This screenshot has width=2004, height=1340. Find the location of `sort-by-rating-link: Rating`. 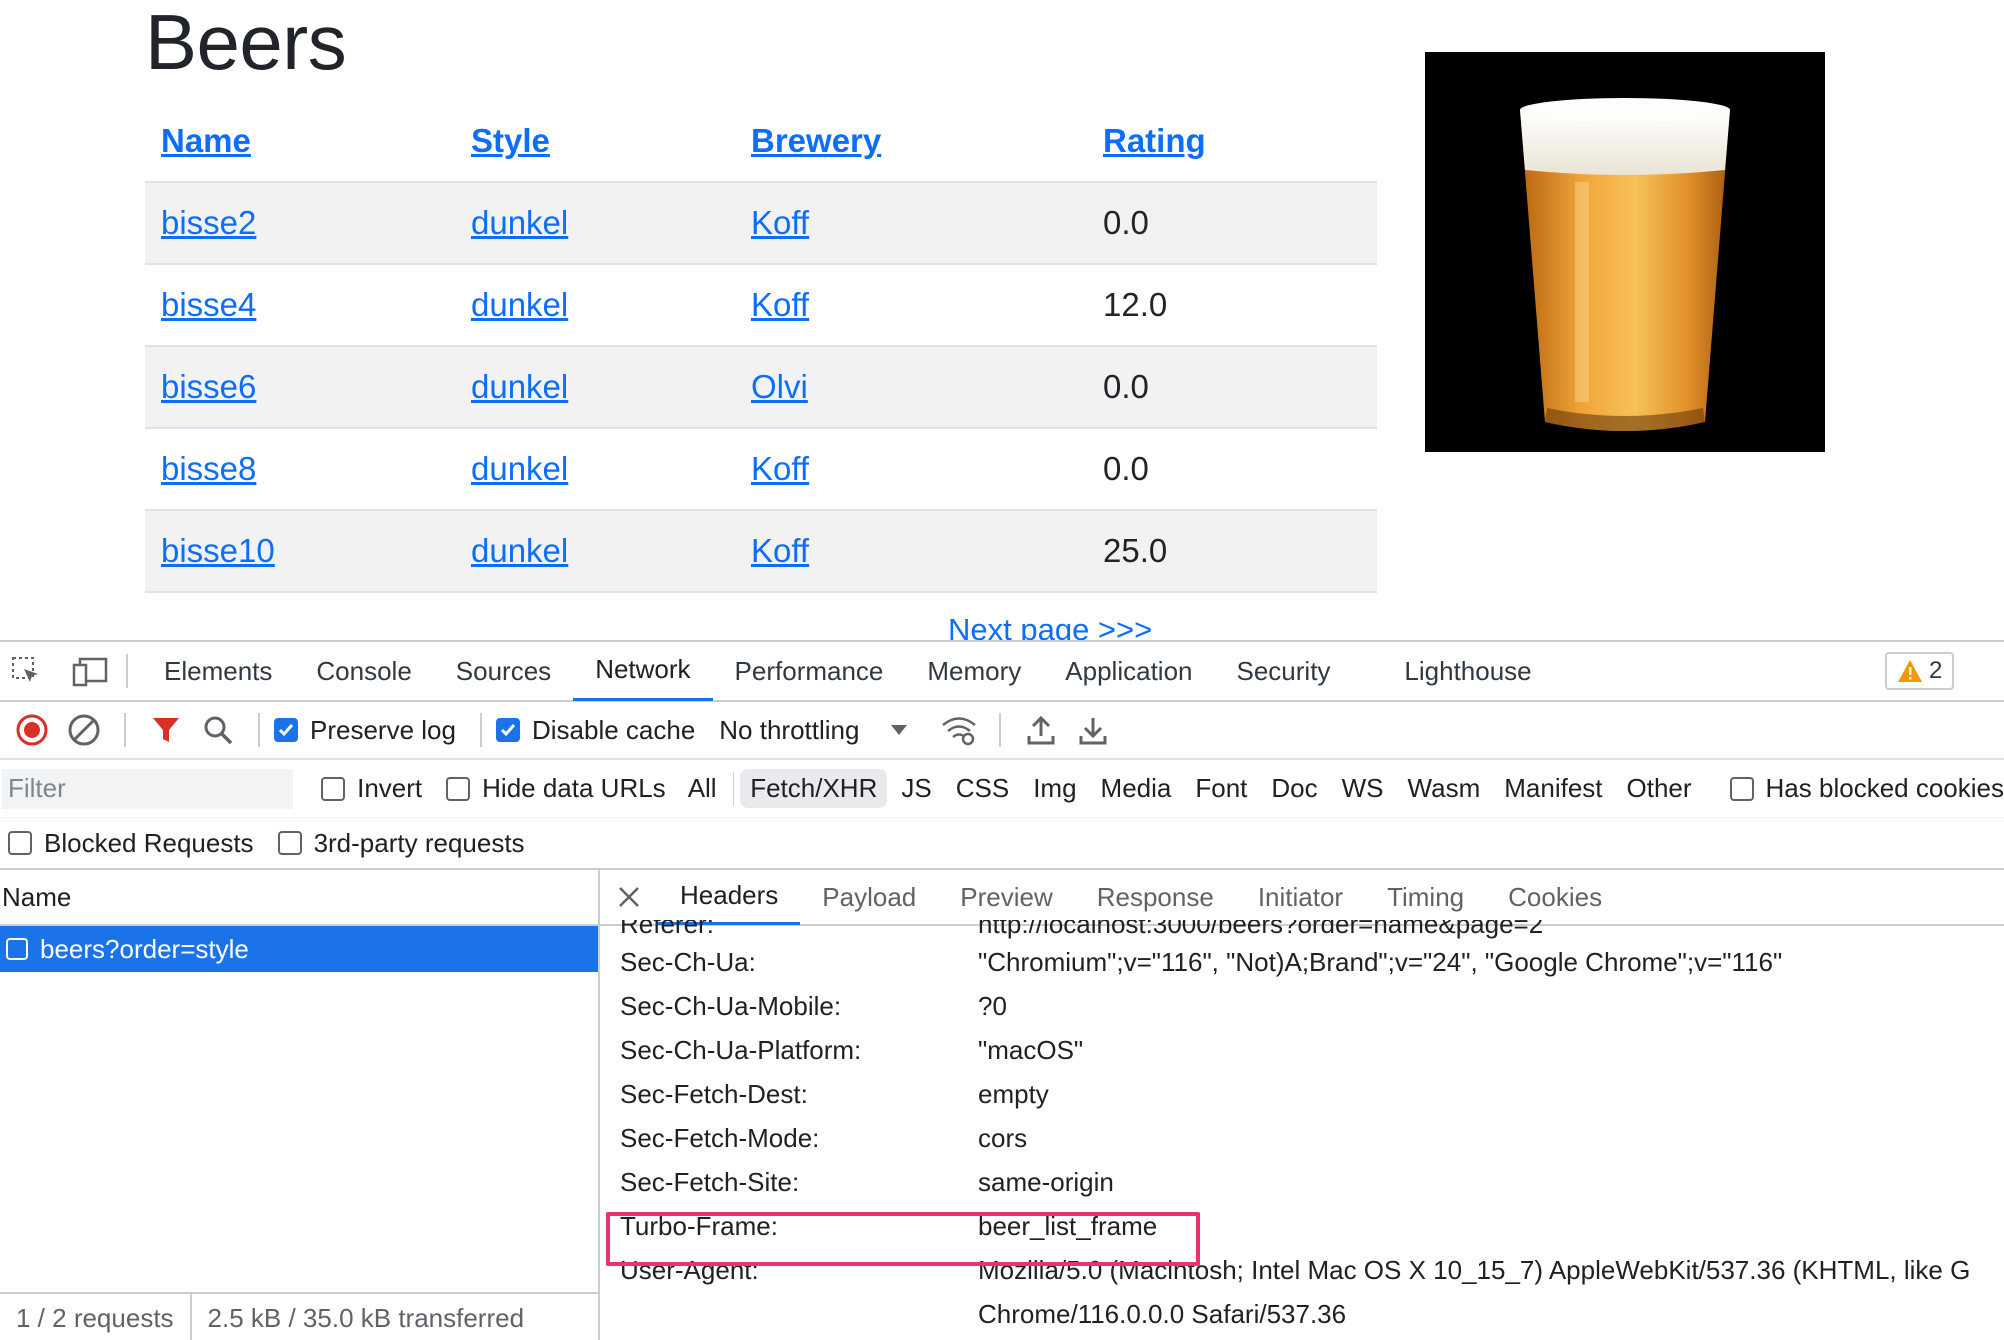

sort-by-rating-link: Rating is located at coordinates (1154, 140).